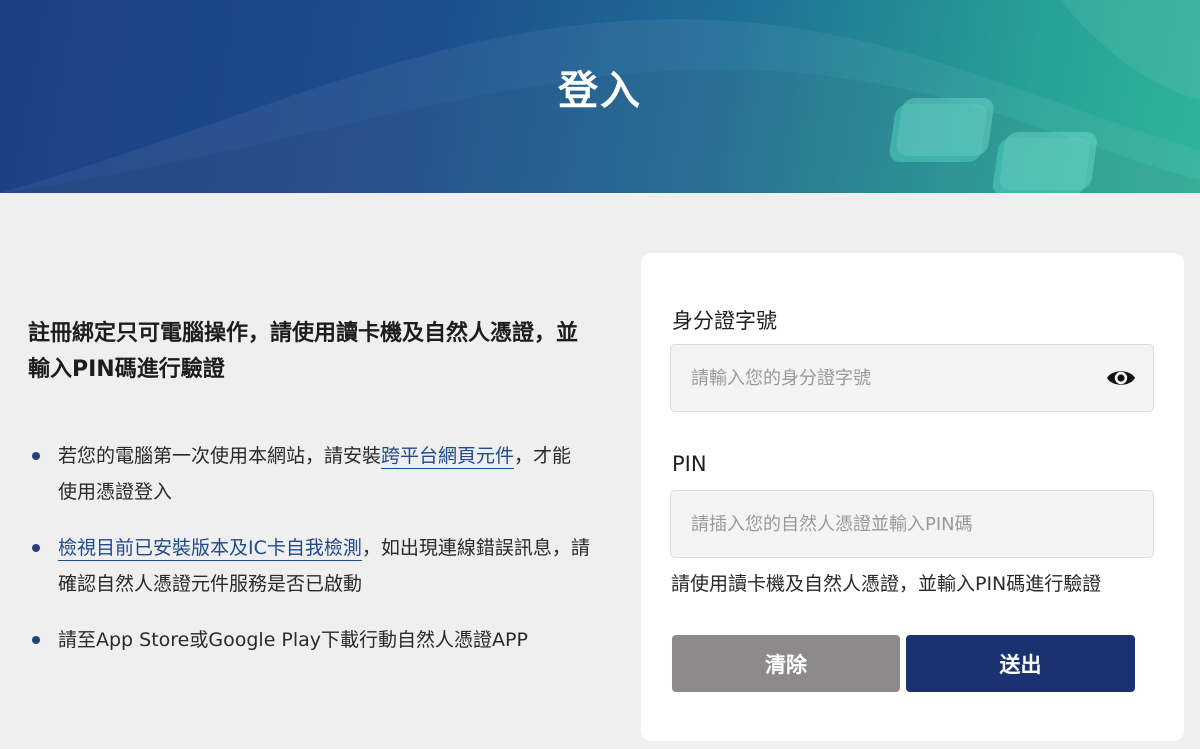 This screenshot has height=749, width=1200. I want to click on clear-button: 清除, so click(786, 663).